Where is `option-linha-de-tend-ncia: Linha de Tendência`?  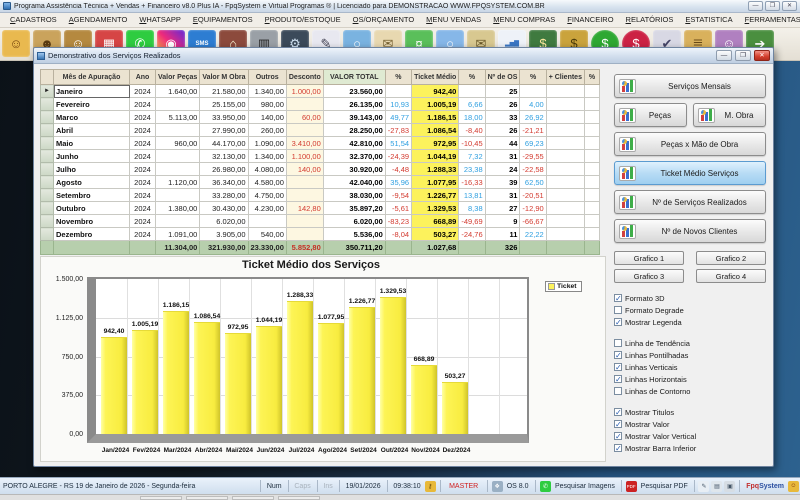 option-linha-de-tend-ncia: Linha de Tendência is located at coordinates (690, 343).